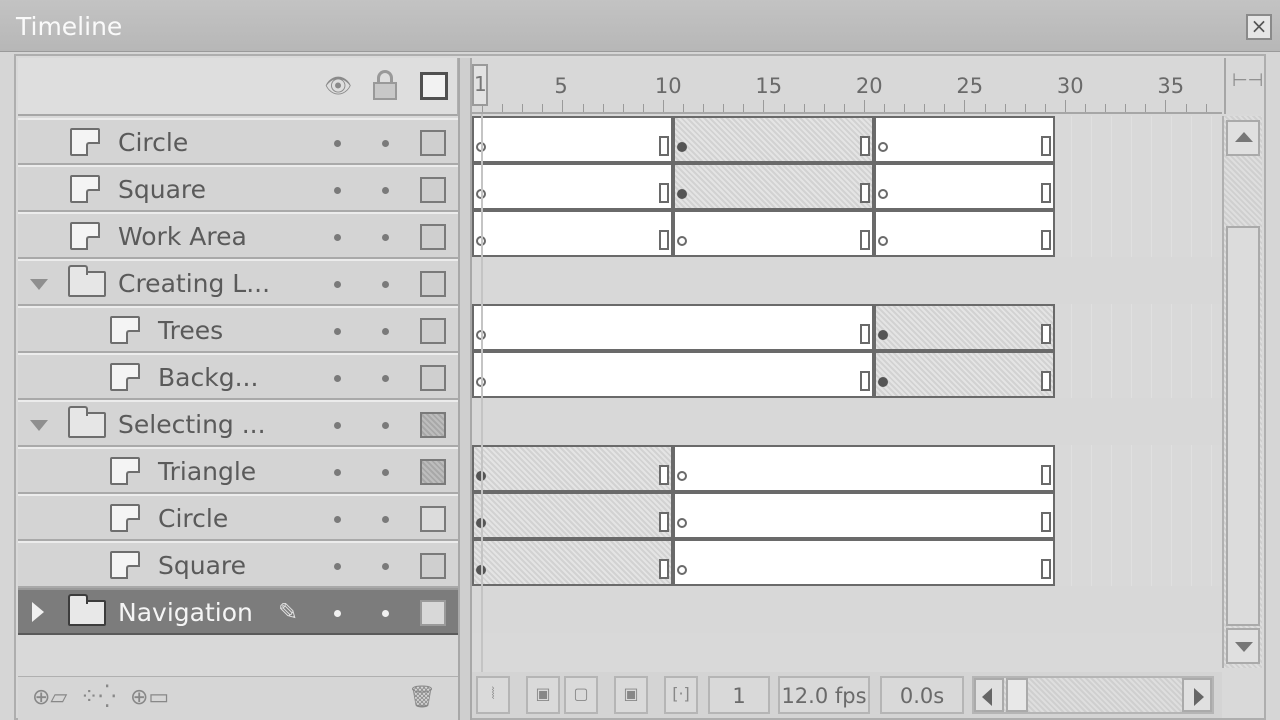 This screenshot has width=1280, height=720. What do you see at coordinates (1243, 86) in the screenshot?
I see `frame-view-menu-icon: ⊢⊣` at bounding box center [1243, 86].